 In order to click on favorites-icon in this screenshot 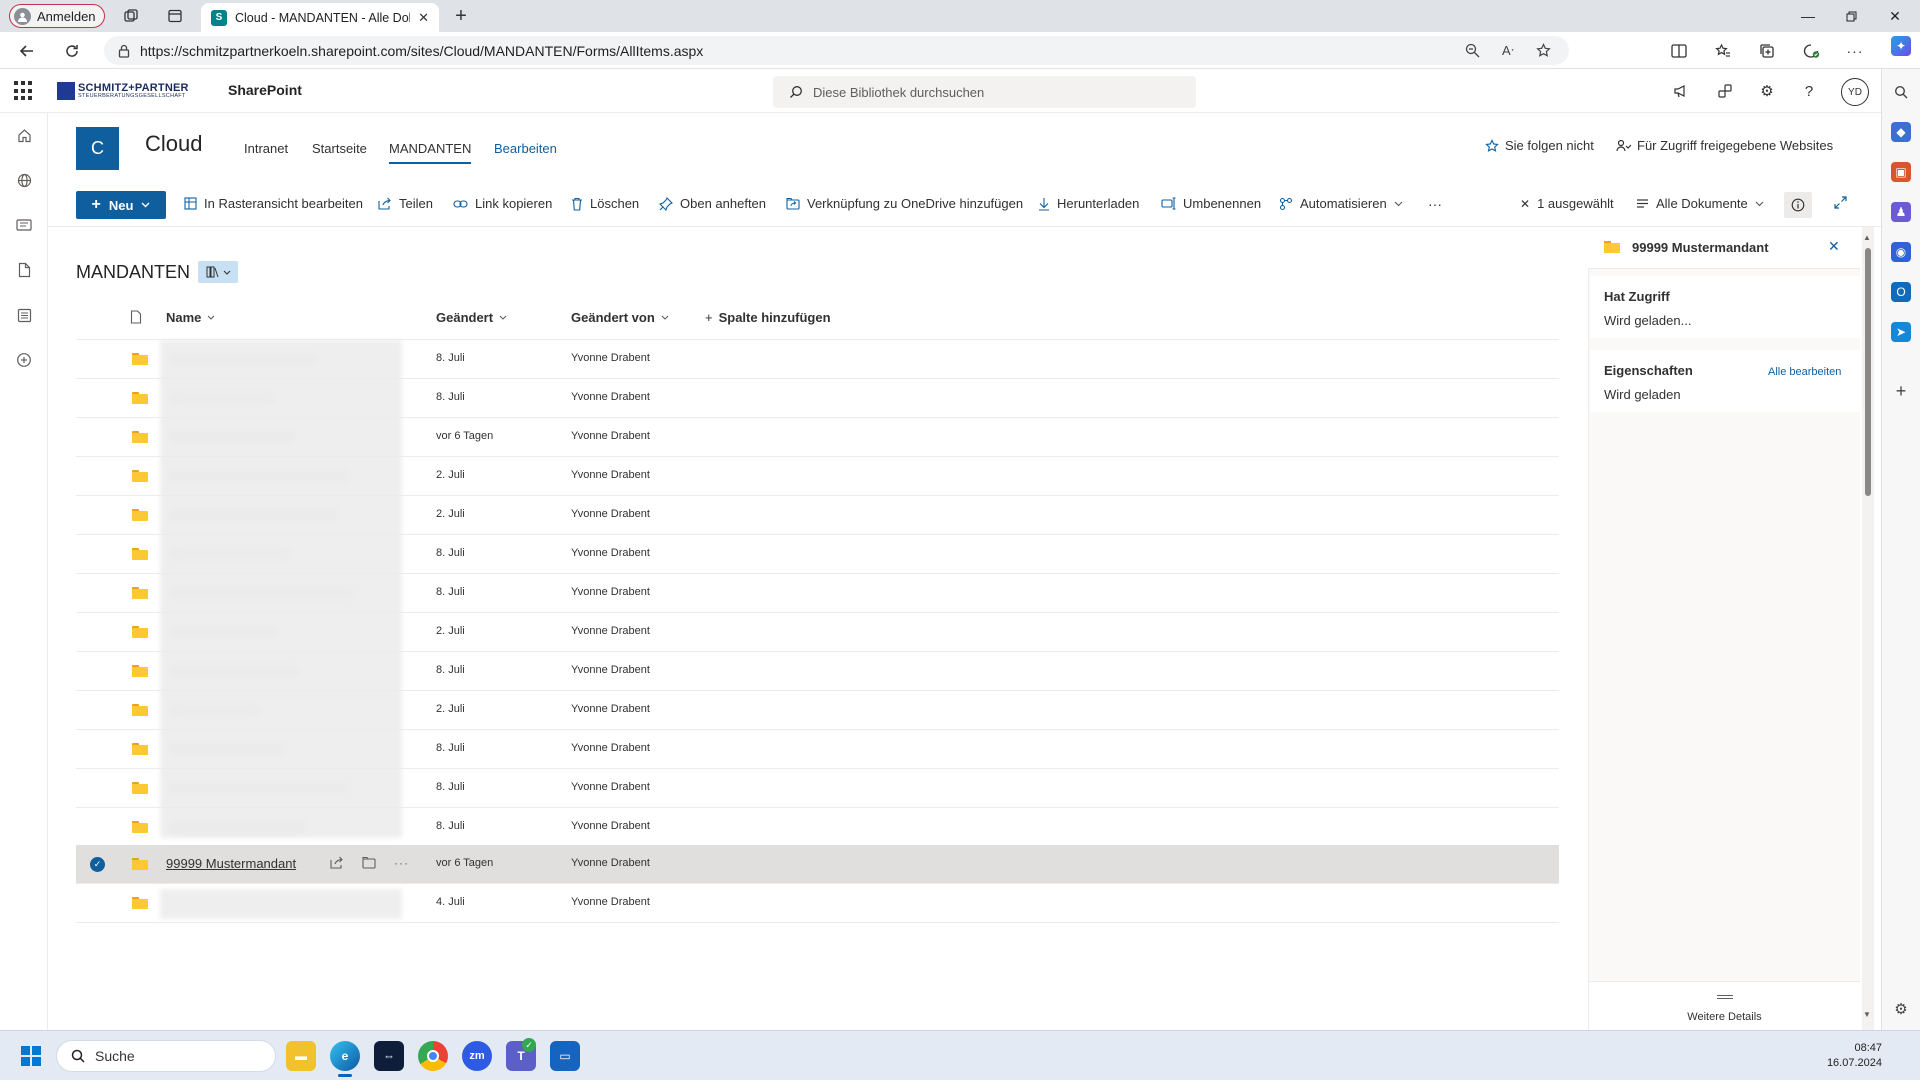, I will do `click(1723, 51)`.